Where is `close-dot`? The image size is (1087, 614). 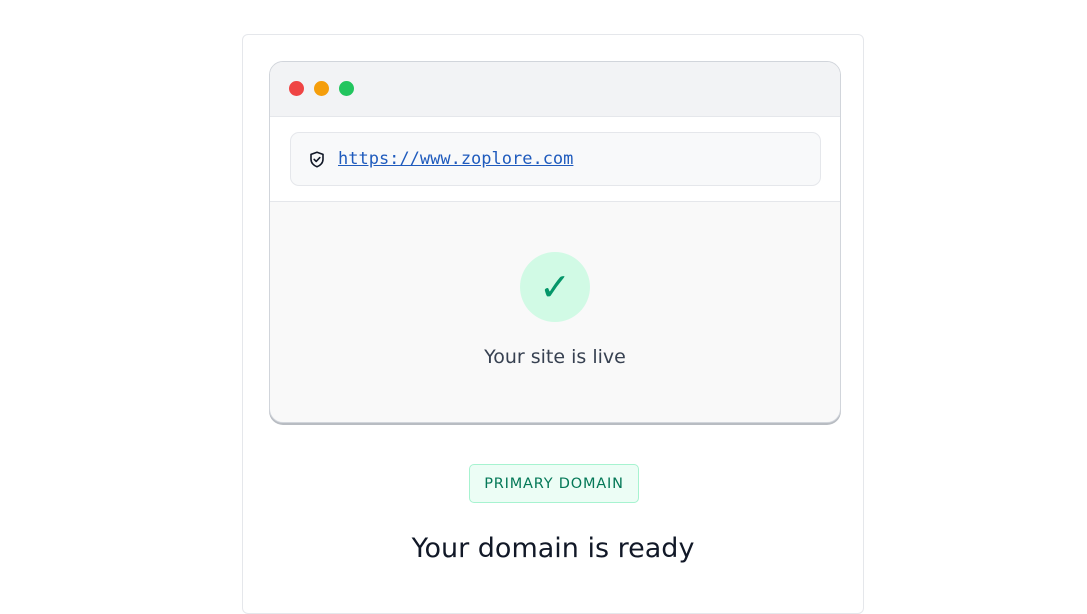 close-dot is located at coordinates (296, 88).